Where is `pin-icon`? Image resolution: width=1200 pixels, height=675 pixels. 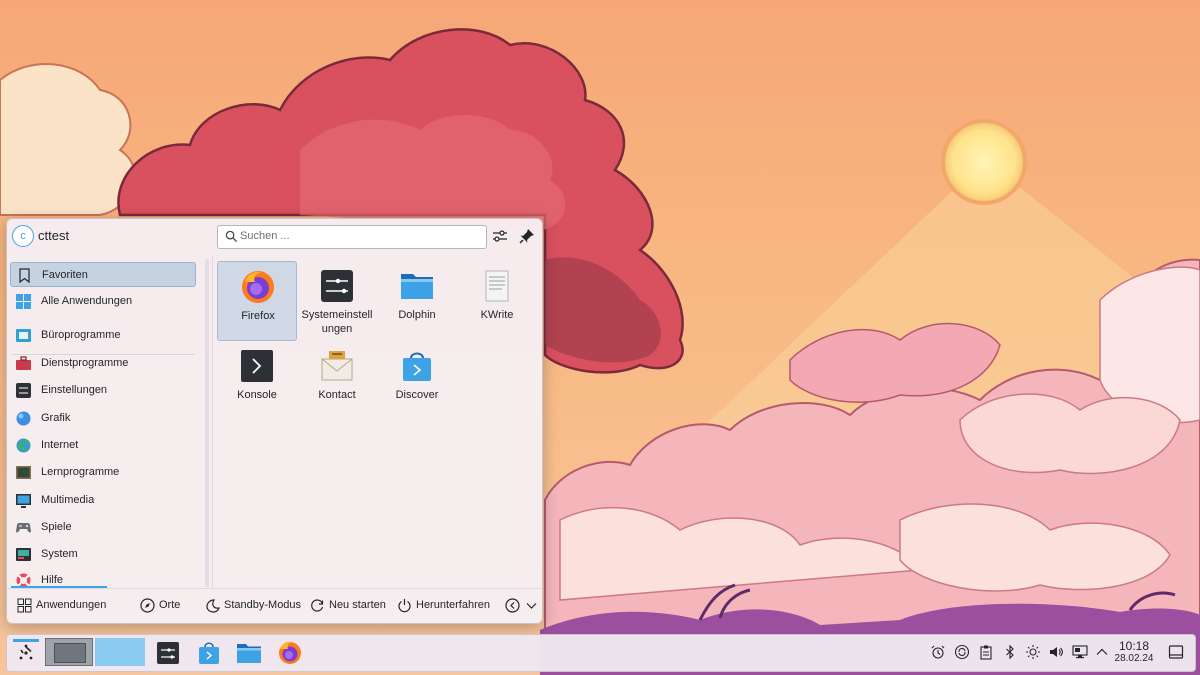
pin-icon is located at coordinates (526, 236).